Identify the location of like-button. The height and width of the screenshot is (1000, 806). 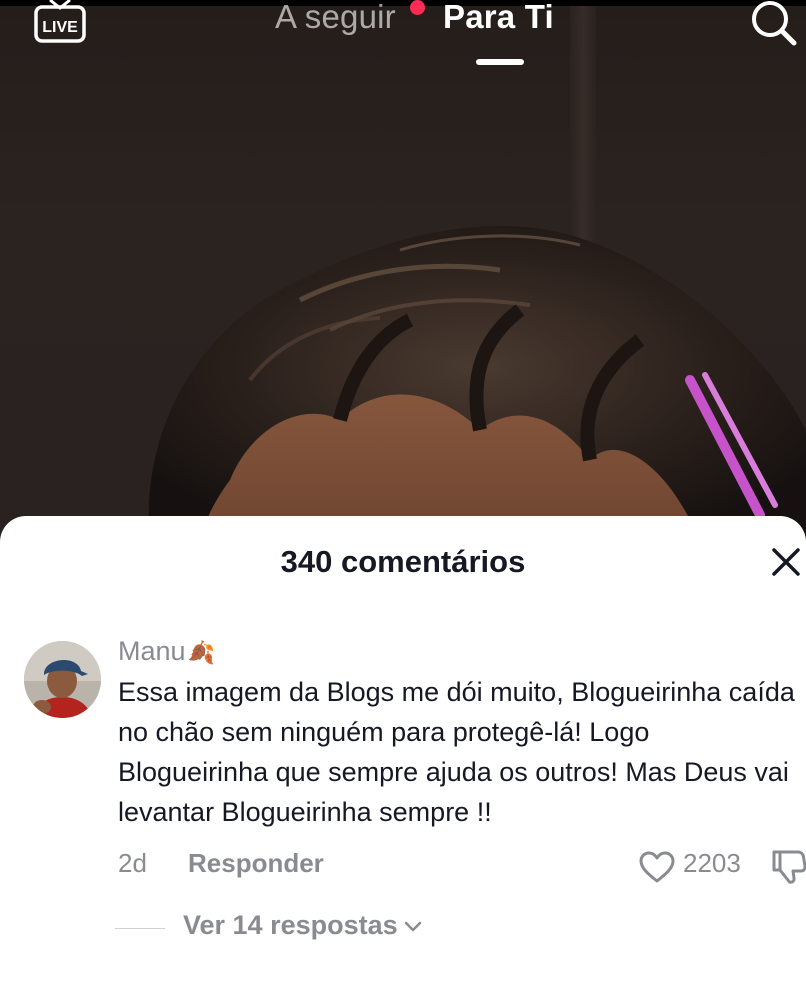
(657, 867).